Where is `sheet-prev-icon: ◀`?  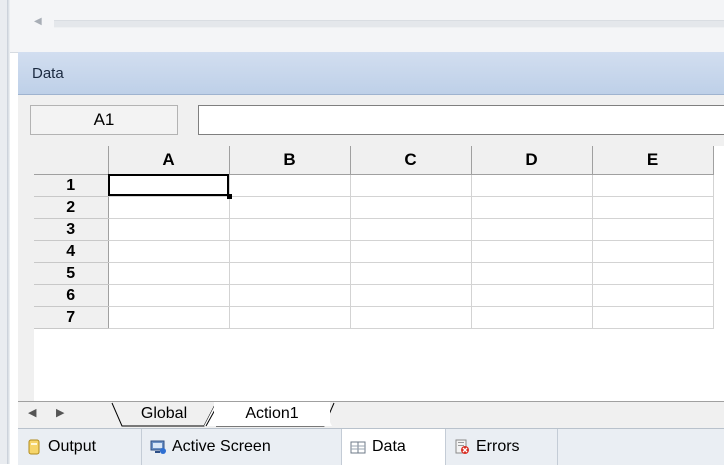
sheet-prev-icon: ◀ is located at coordinates (32, 412).